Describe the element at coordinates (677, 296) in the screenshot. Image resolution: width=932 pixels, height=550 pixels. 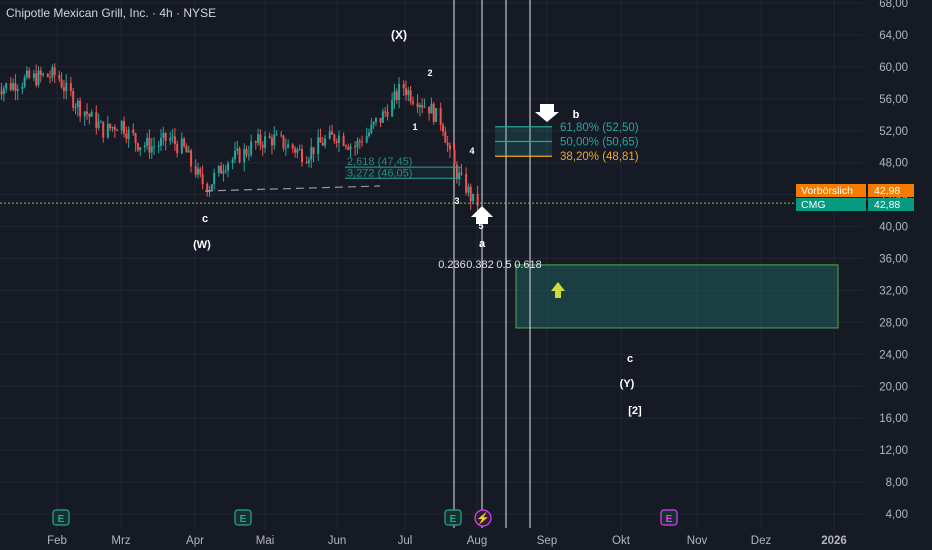
I see `target-zone` at that location.